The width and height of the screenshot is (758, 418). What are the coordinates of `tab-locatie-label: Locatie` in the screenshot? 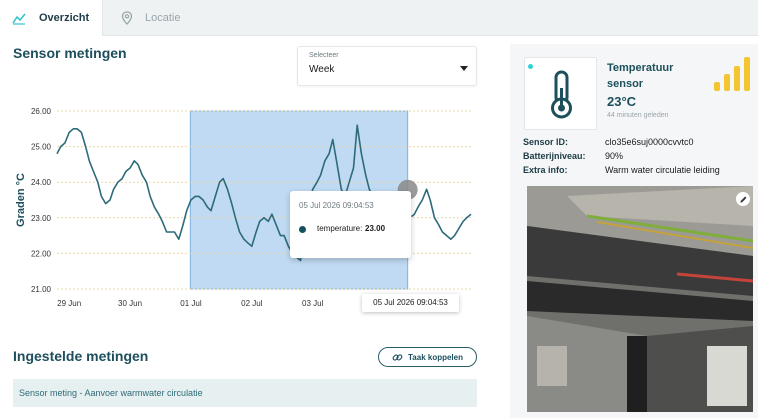 It's located at (163, 18).